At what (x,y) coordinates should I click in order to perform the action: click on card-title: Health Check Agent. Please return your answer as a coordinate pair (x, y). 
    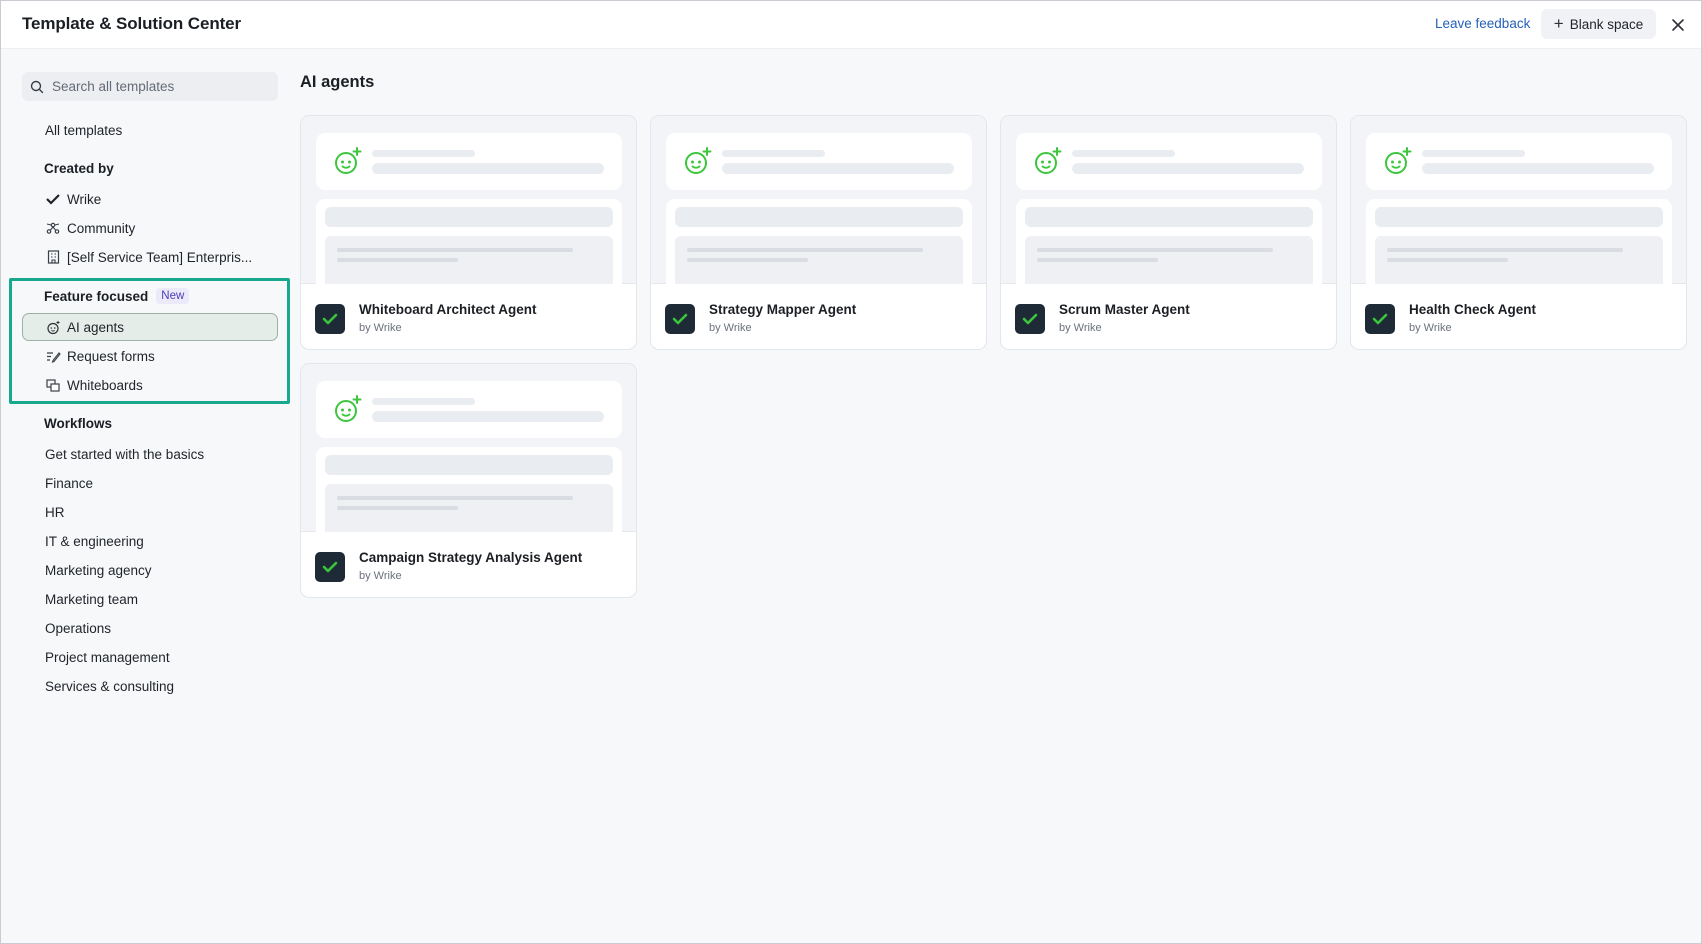
    Looking at the image, I should click on (1473, 309).